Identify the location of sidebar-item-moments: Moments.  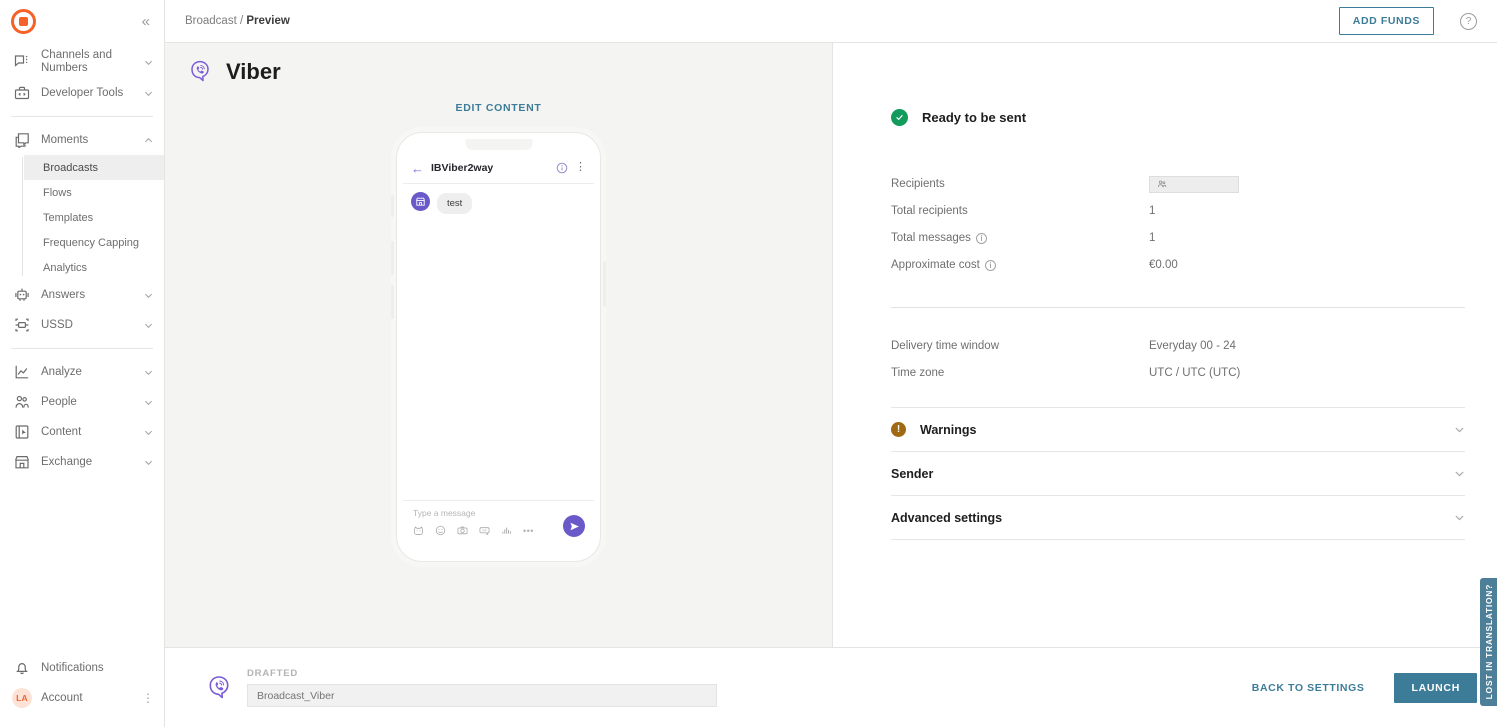
(82, 140).